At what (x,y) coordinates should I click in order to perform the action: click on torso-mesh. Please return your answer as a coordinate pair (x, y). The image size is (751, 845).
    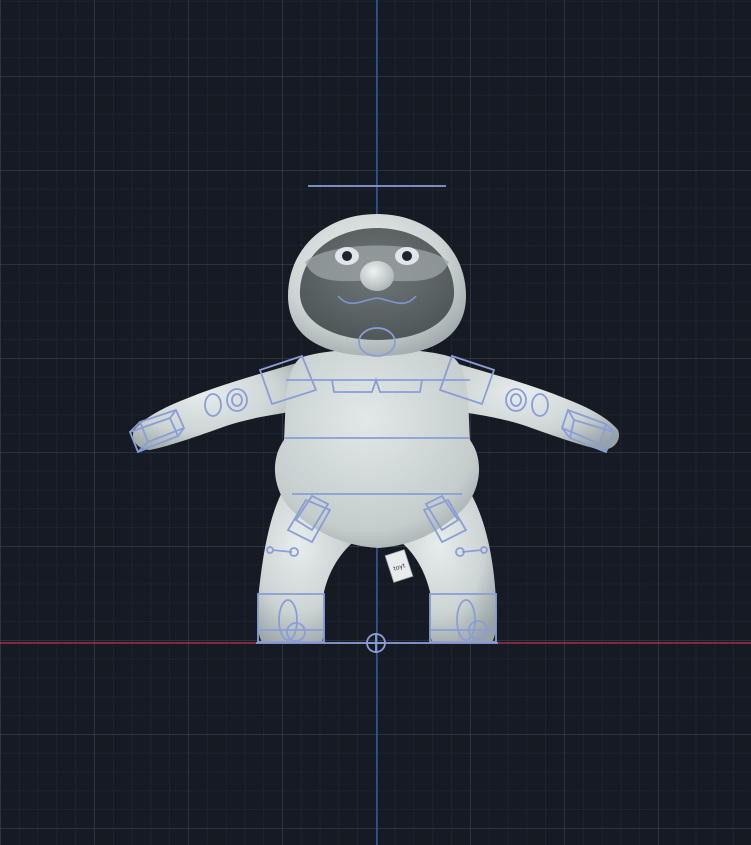
    Looking at the image, I should click on (377, 448).